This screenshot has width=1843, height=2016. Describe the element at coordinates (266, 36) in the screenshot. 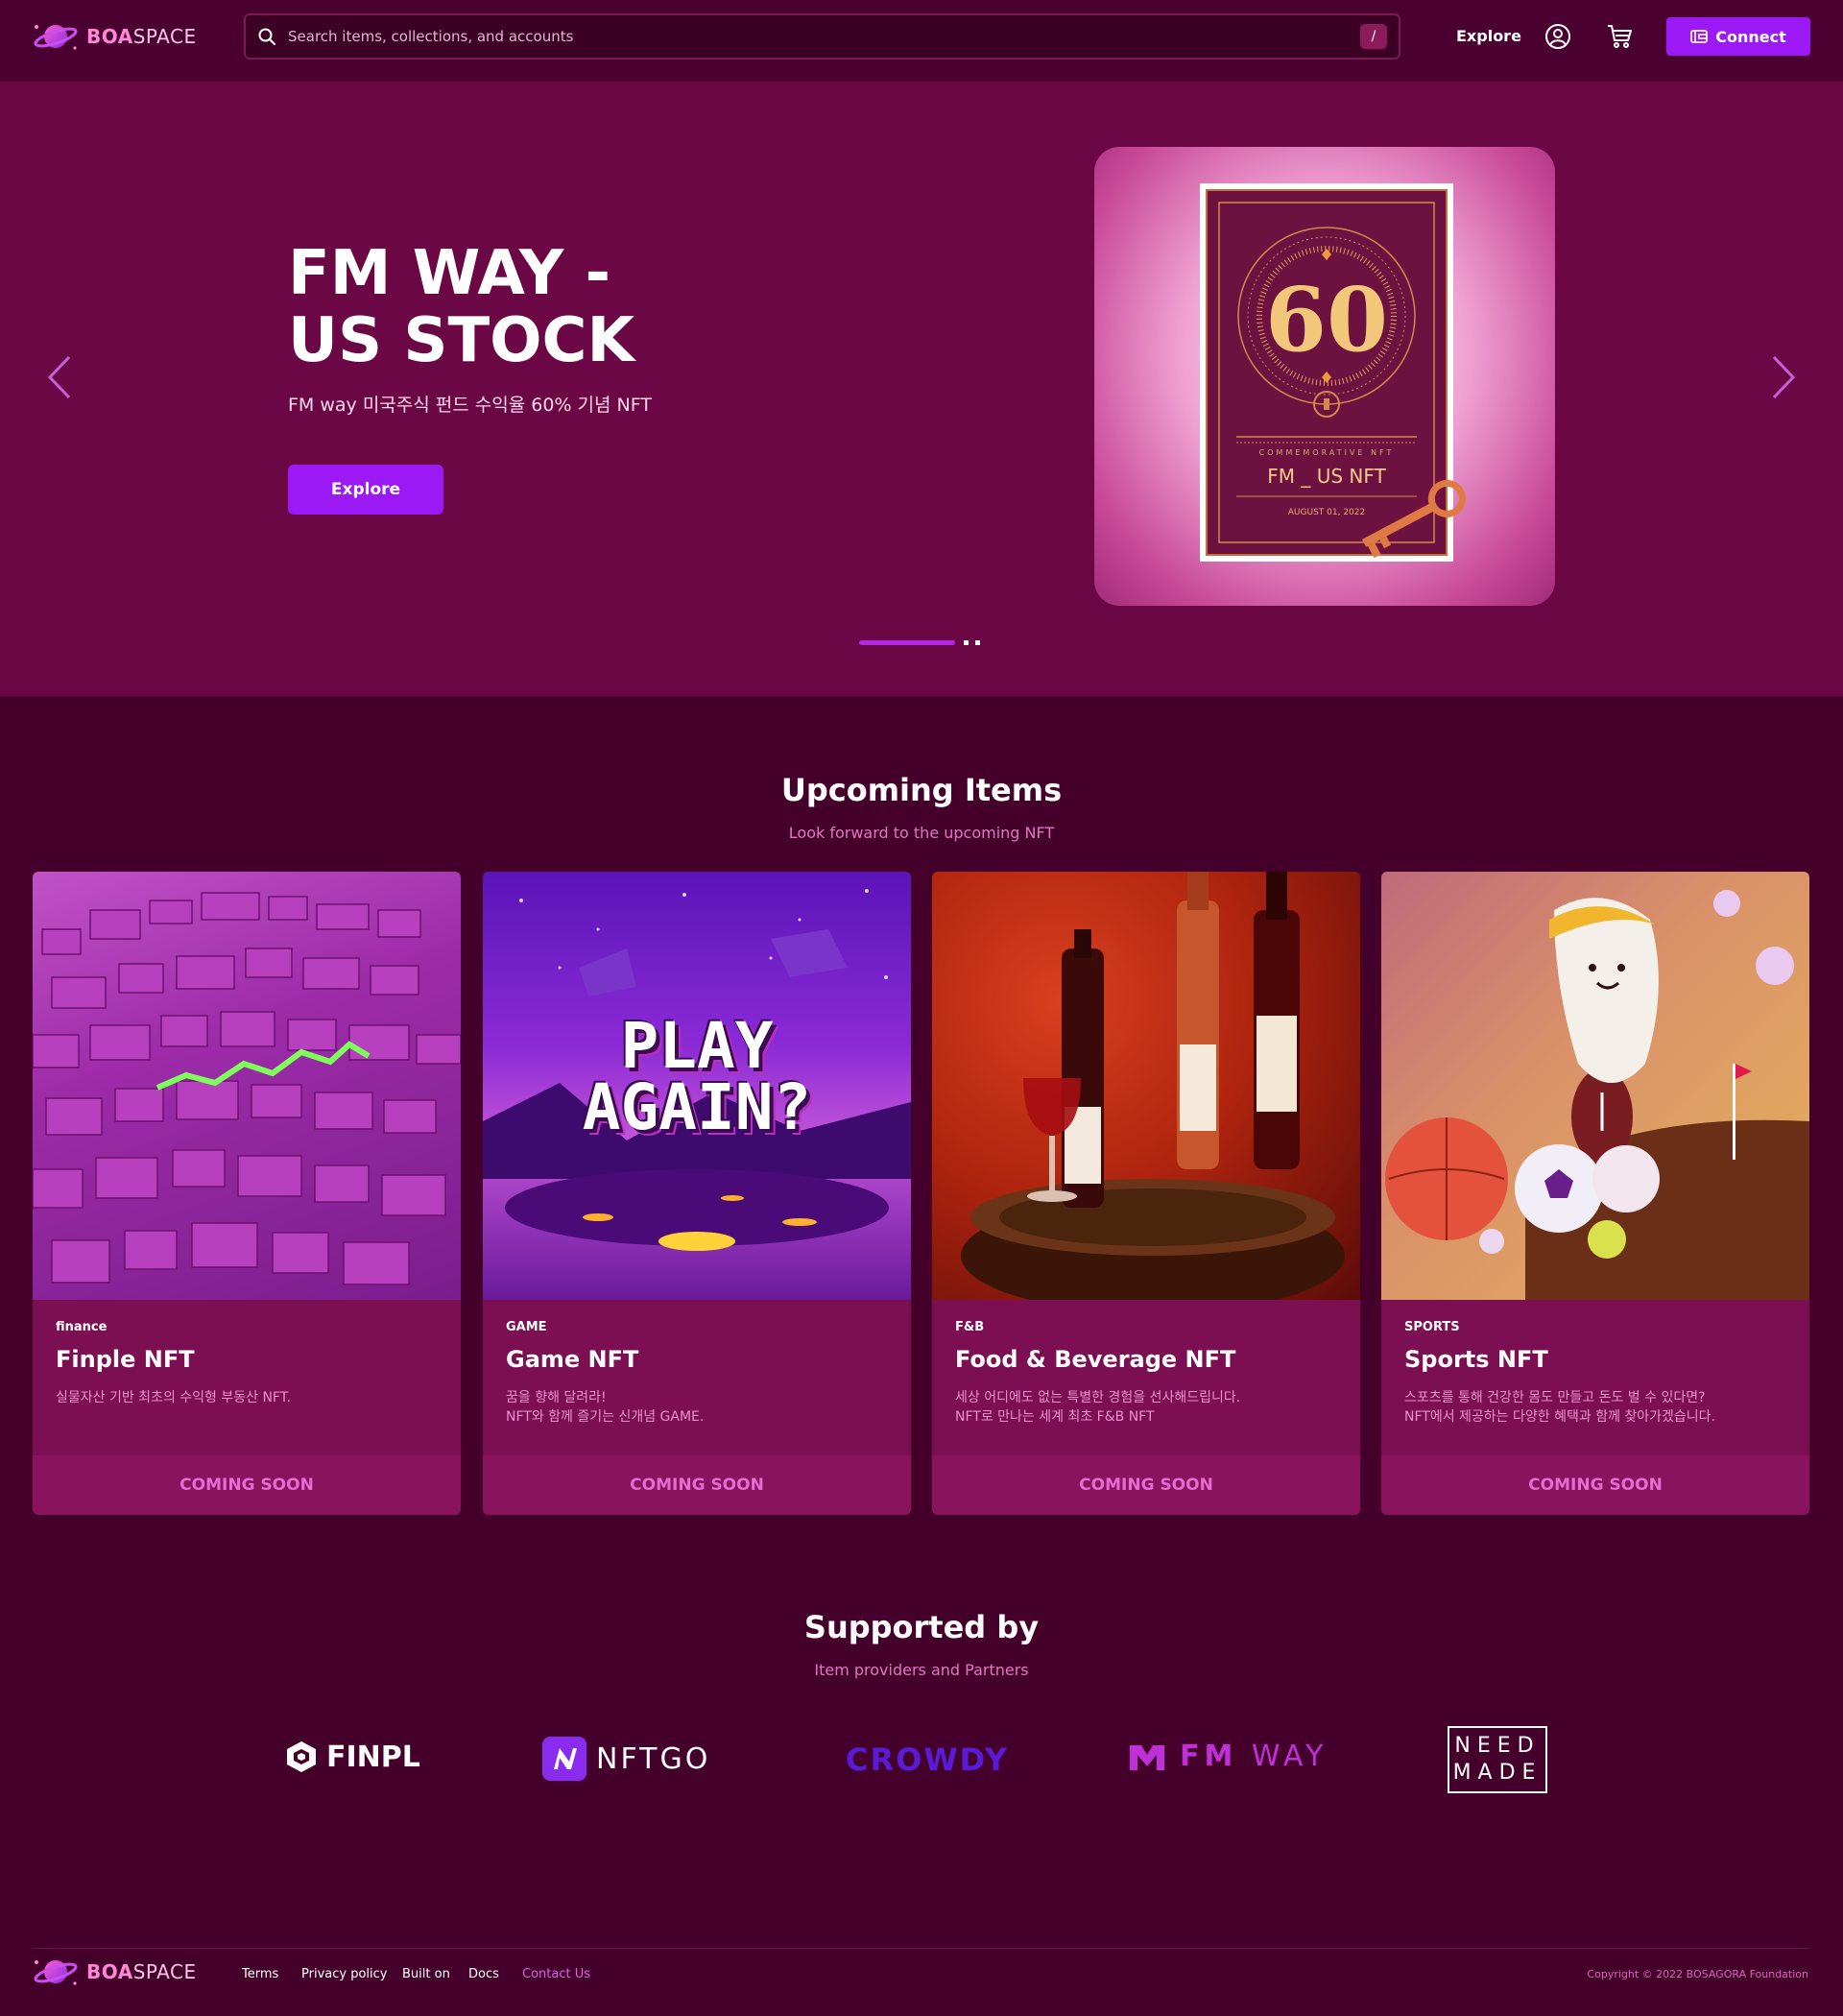

I see `search-icon` at that location.